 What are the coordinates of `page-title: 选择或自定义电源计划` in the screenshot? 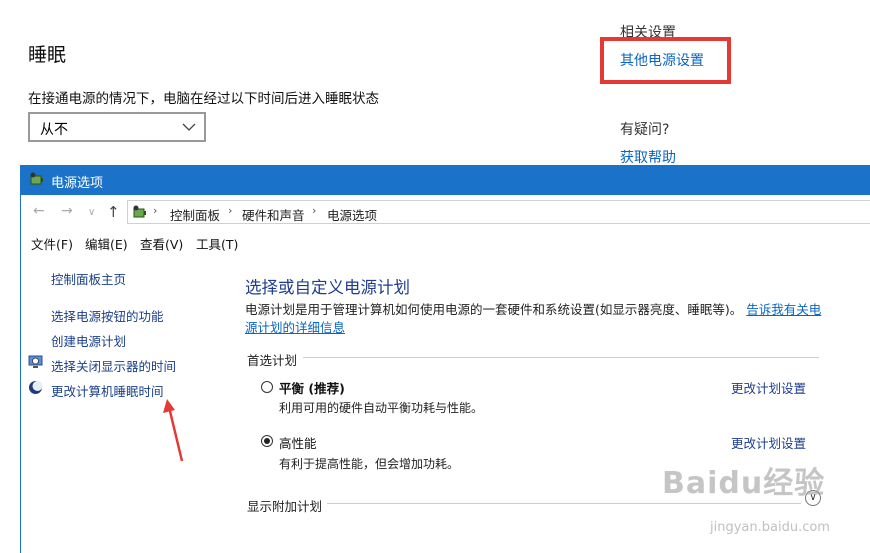 It's located at (327, 287).